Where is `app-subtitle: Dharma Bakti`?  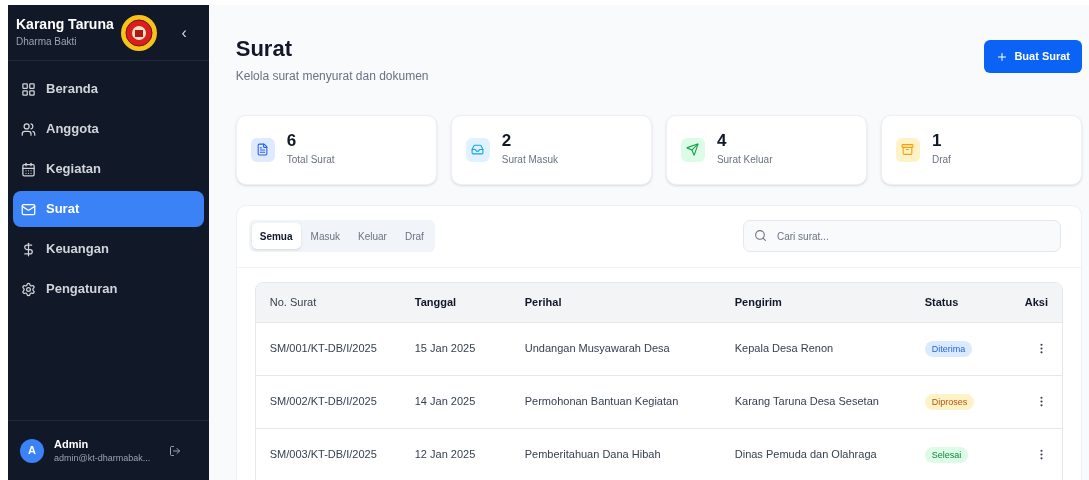 app-subtitle: Dharma Bakti is located at coordinates (47, 41).